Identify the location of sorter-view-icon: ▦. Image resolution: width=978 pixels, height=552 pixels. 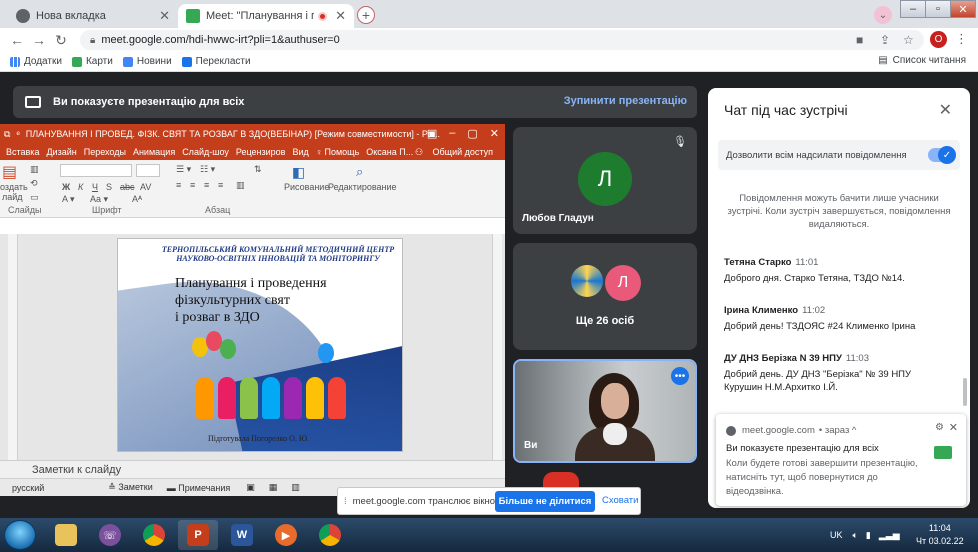
(273, 487).